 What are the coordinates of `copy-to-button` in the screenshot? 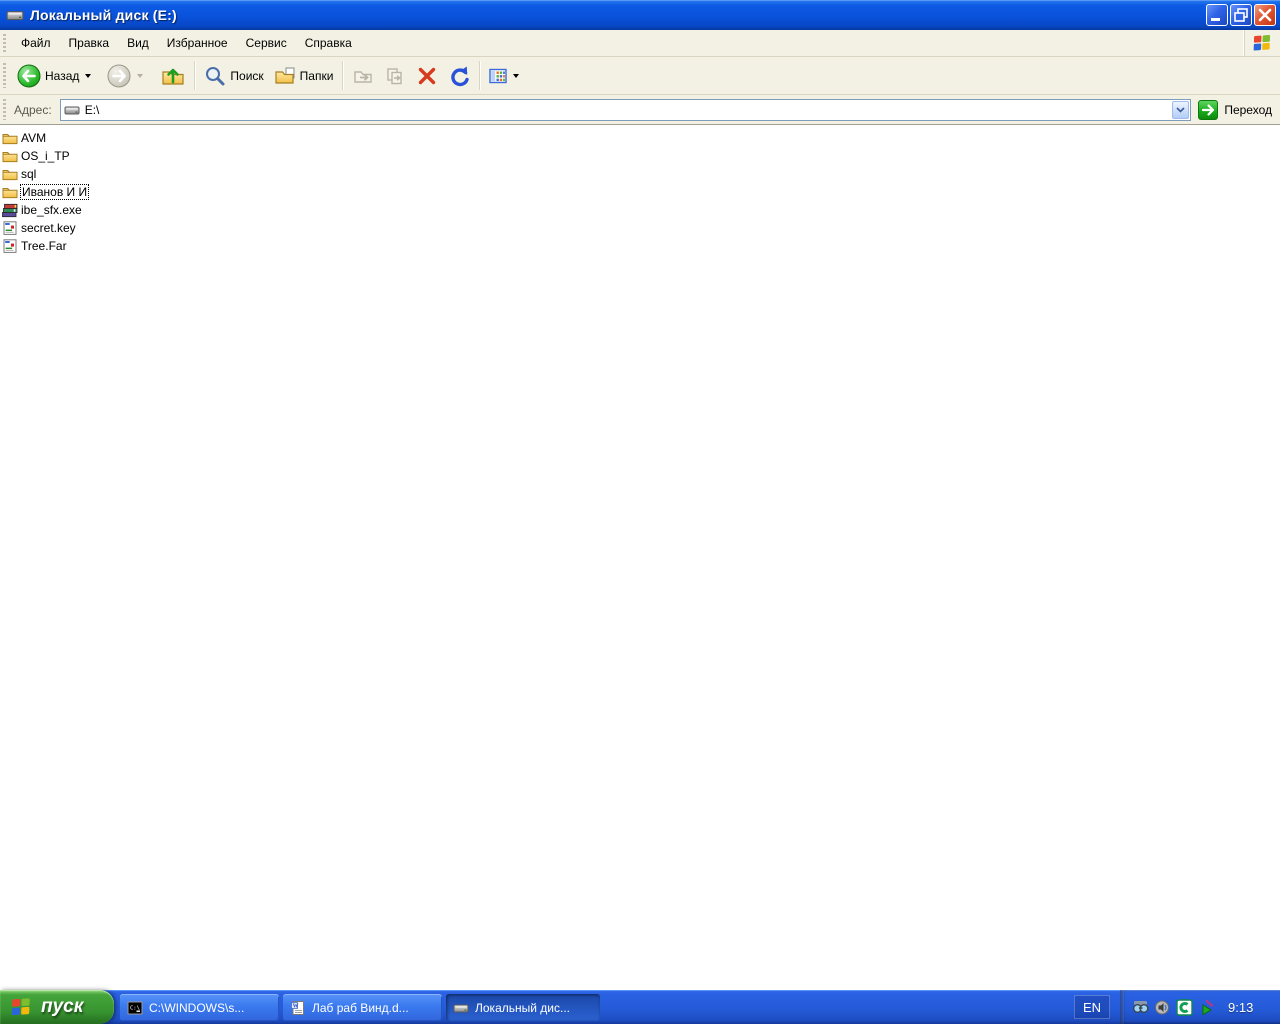 It's located at (395, 76).